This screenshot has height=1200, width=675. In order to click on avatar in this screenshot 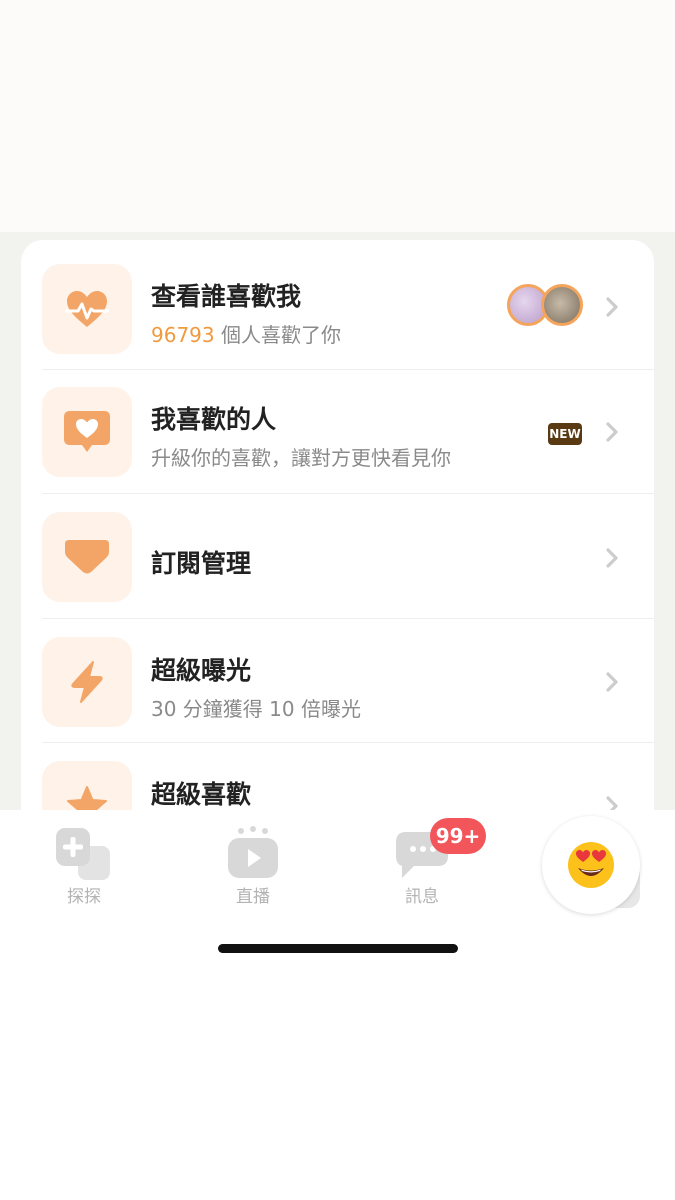, I will do `click(562, 305)`.